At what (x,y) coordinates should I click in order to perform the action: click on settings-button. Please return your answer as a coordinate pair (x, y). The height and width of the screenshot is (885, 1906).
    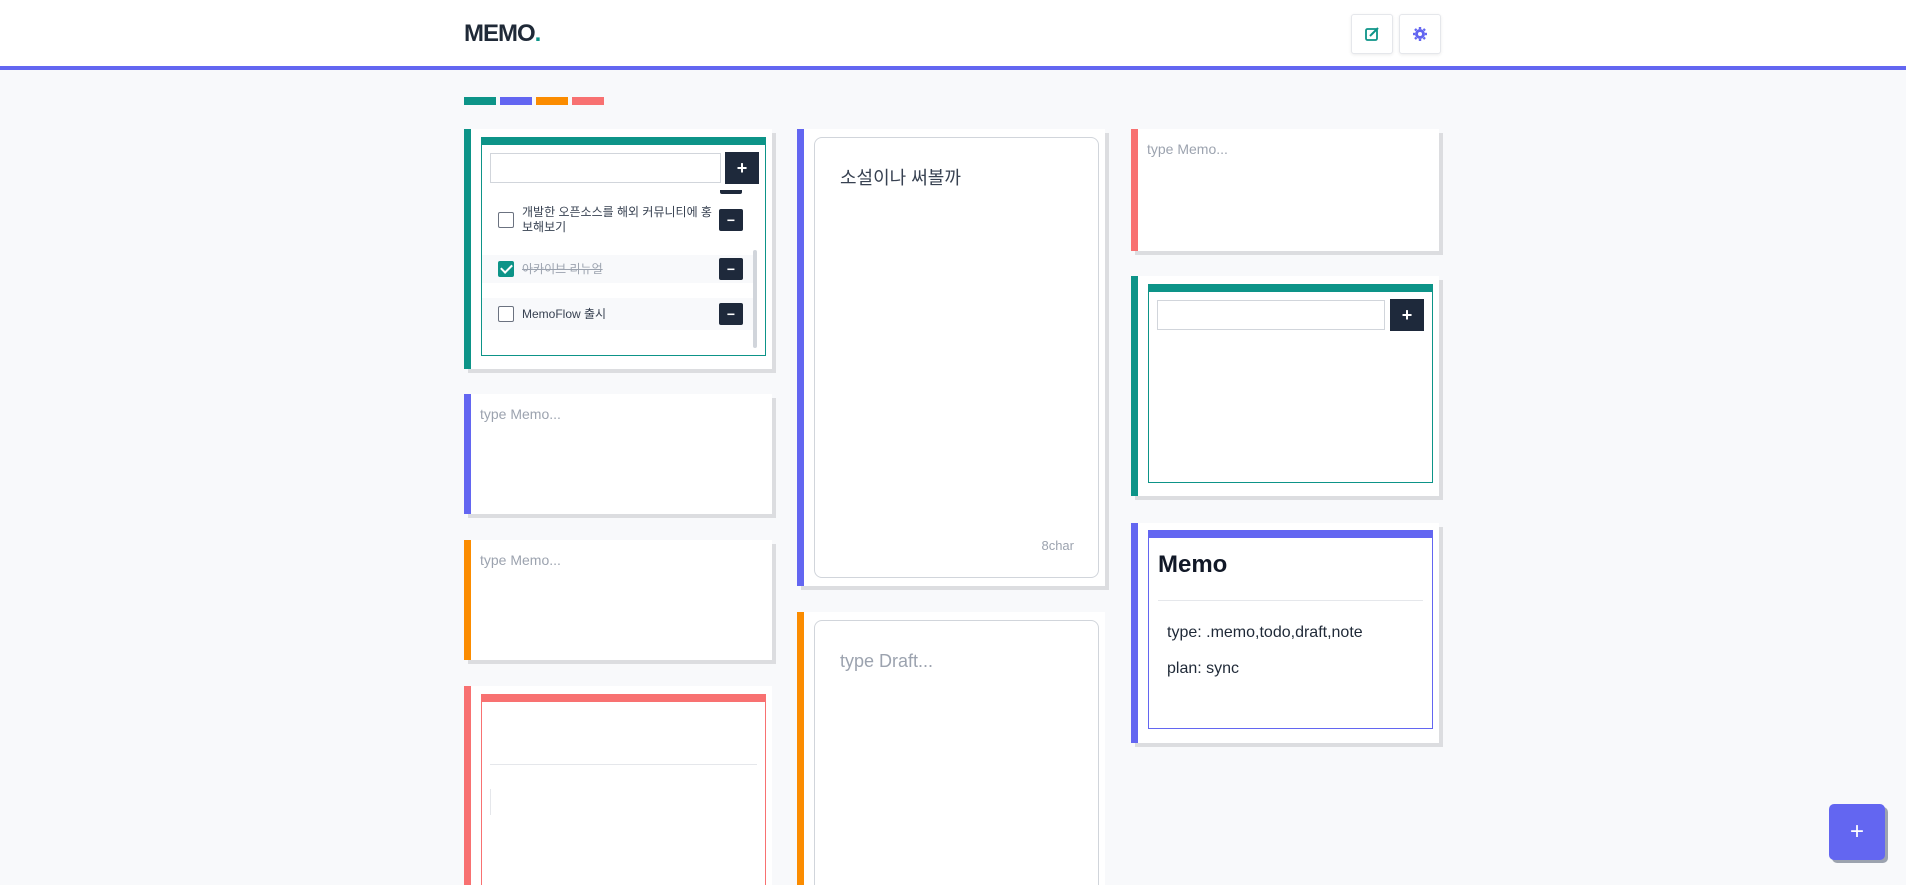
    Looking at the image, I should click on (1420, 34).